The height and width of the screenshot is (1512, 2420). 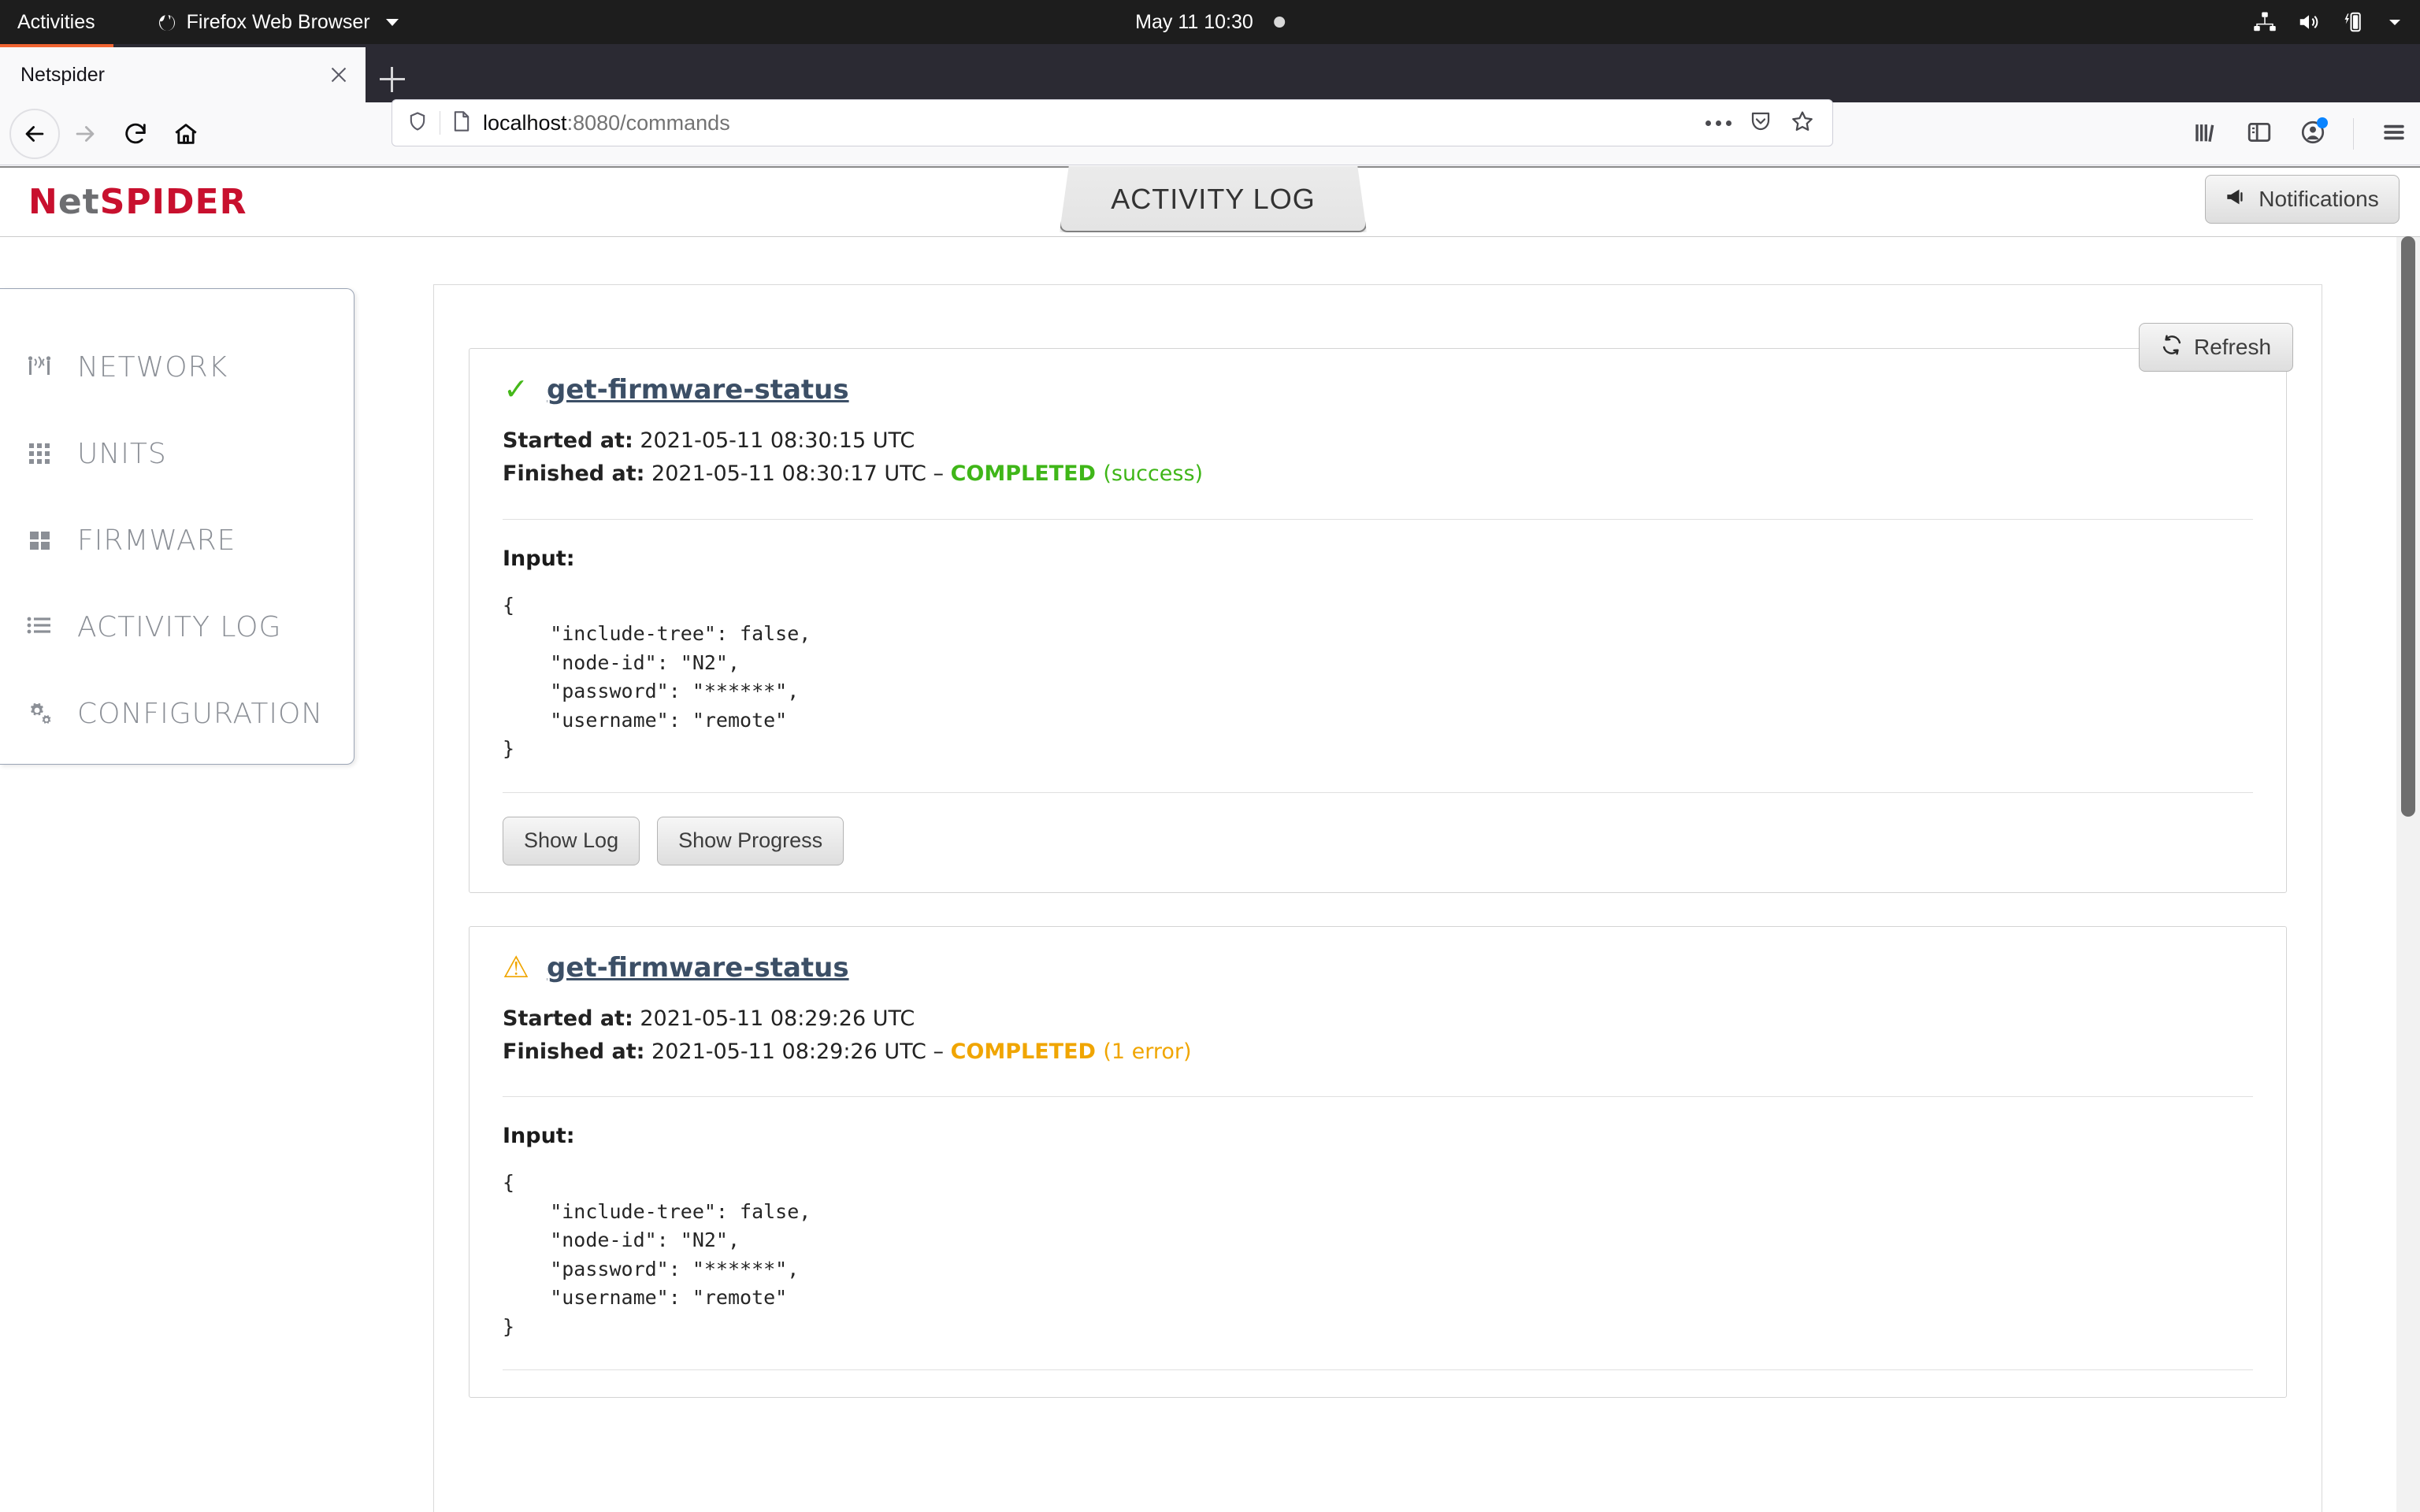 I want to click on page-scrollbar-thumb, so click(x=2408, y=526).